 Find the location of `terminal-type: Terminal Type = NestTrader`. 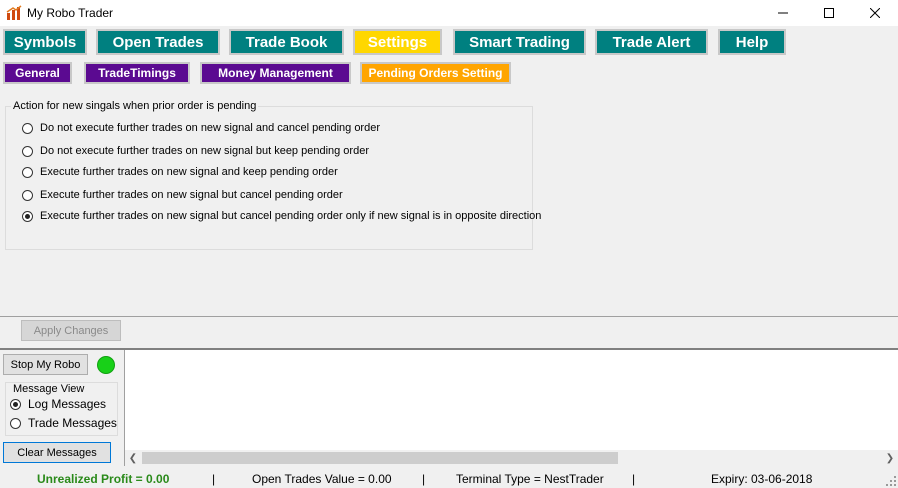

terminal-type: Terminal Type = NestTrader is located at coordinates (530, 479).